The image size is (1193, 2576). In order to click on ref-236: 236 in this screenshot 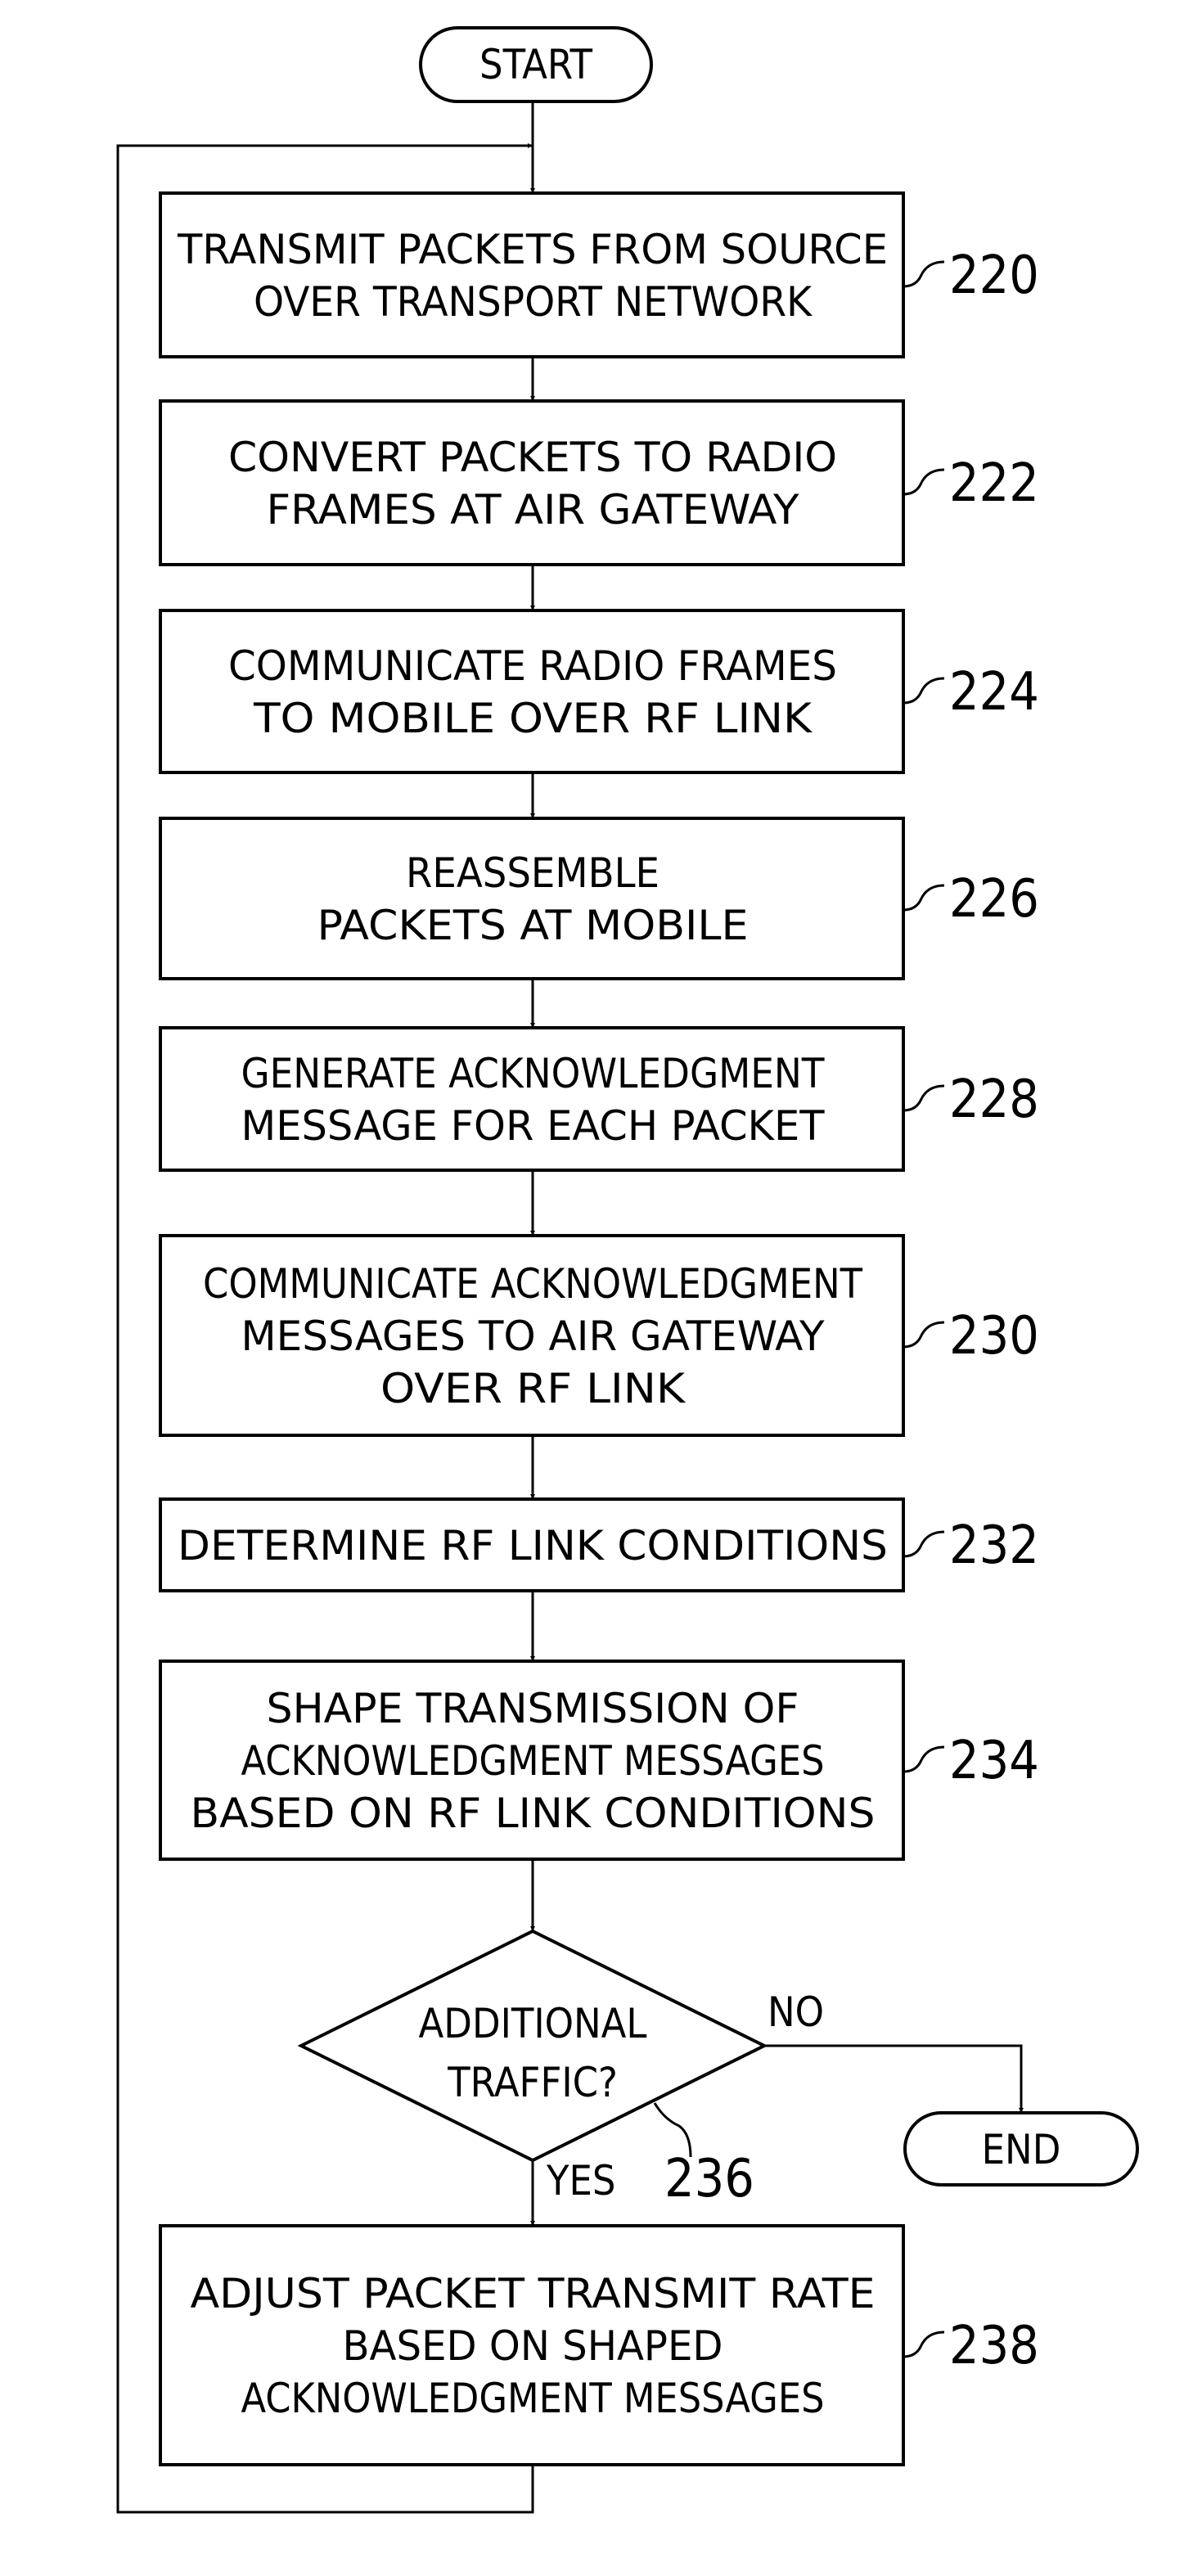, I will do `click(709, 2179)`.